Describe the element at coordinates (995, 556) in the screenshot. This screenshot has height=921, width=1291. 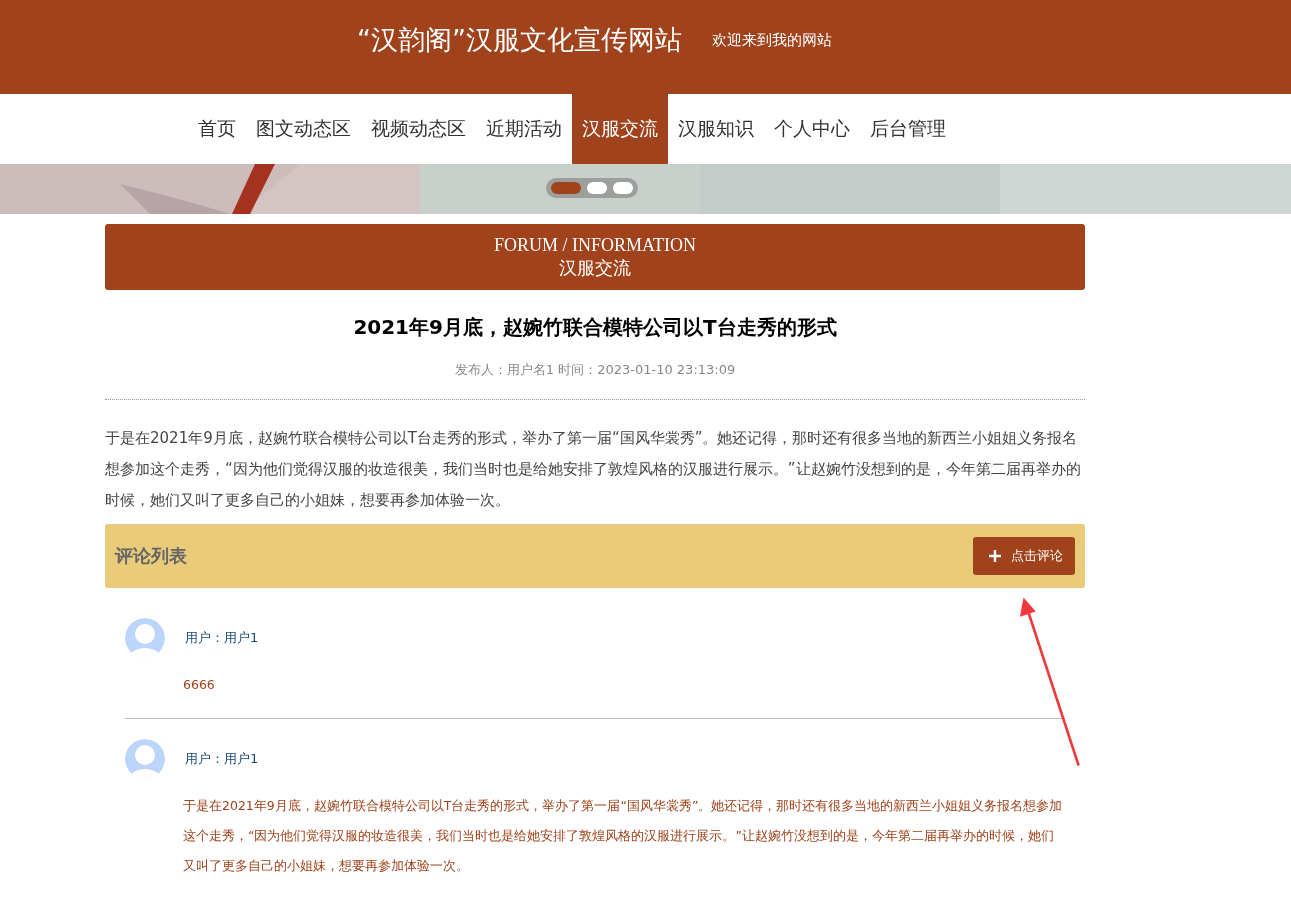
I see `plus-icon` at that location.